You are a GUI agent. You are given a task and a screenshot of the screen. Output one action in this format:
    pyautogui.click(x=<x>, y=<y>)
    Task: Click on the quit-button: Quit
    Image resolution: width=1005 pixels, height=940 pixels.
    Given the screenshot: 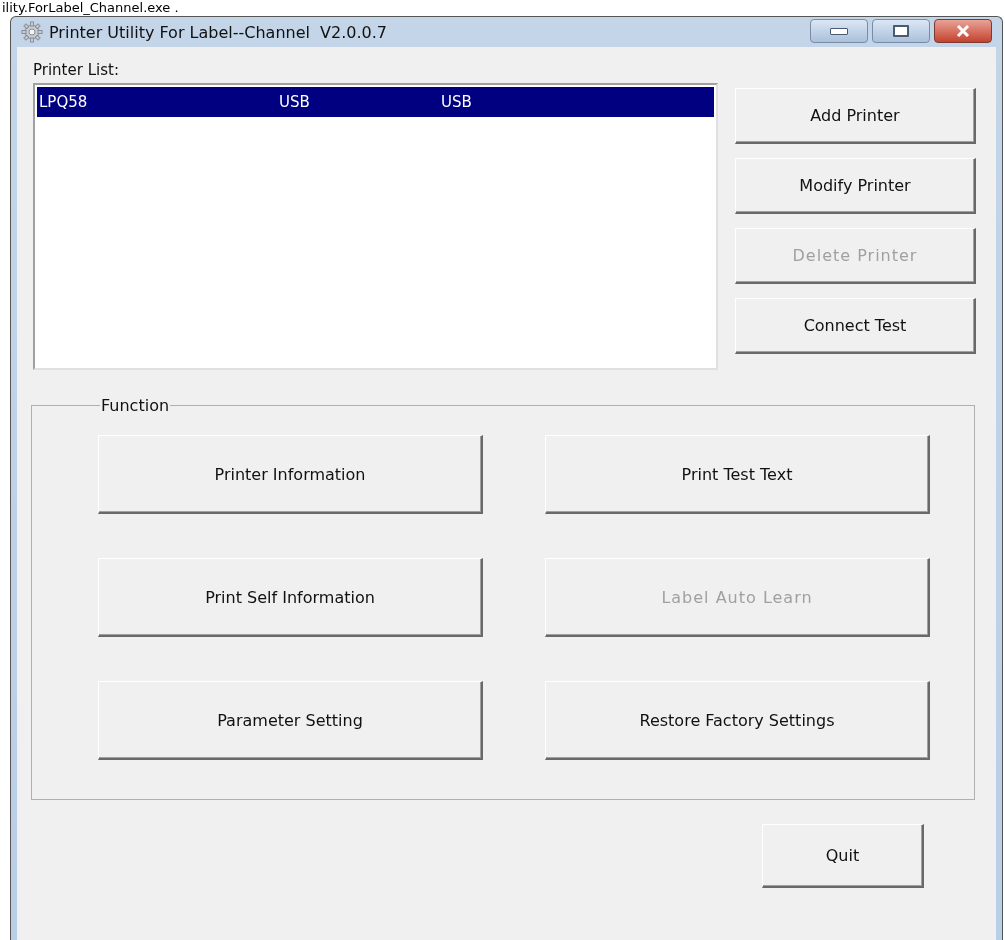 What is the action you would take?
    pyautogui.click(x=843, y=856)
    